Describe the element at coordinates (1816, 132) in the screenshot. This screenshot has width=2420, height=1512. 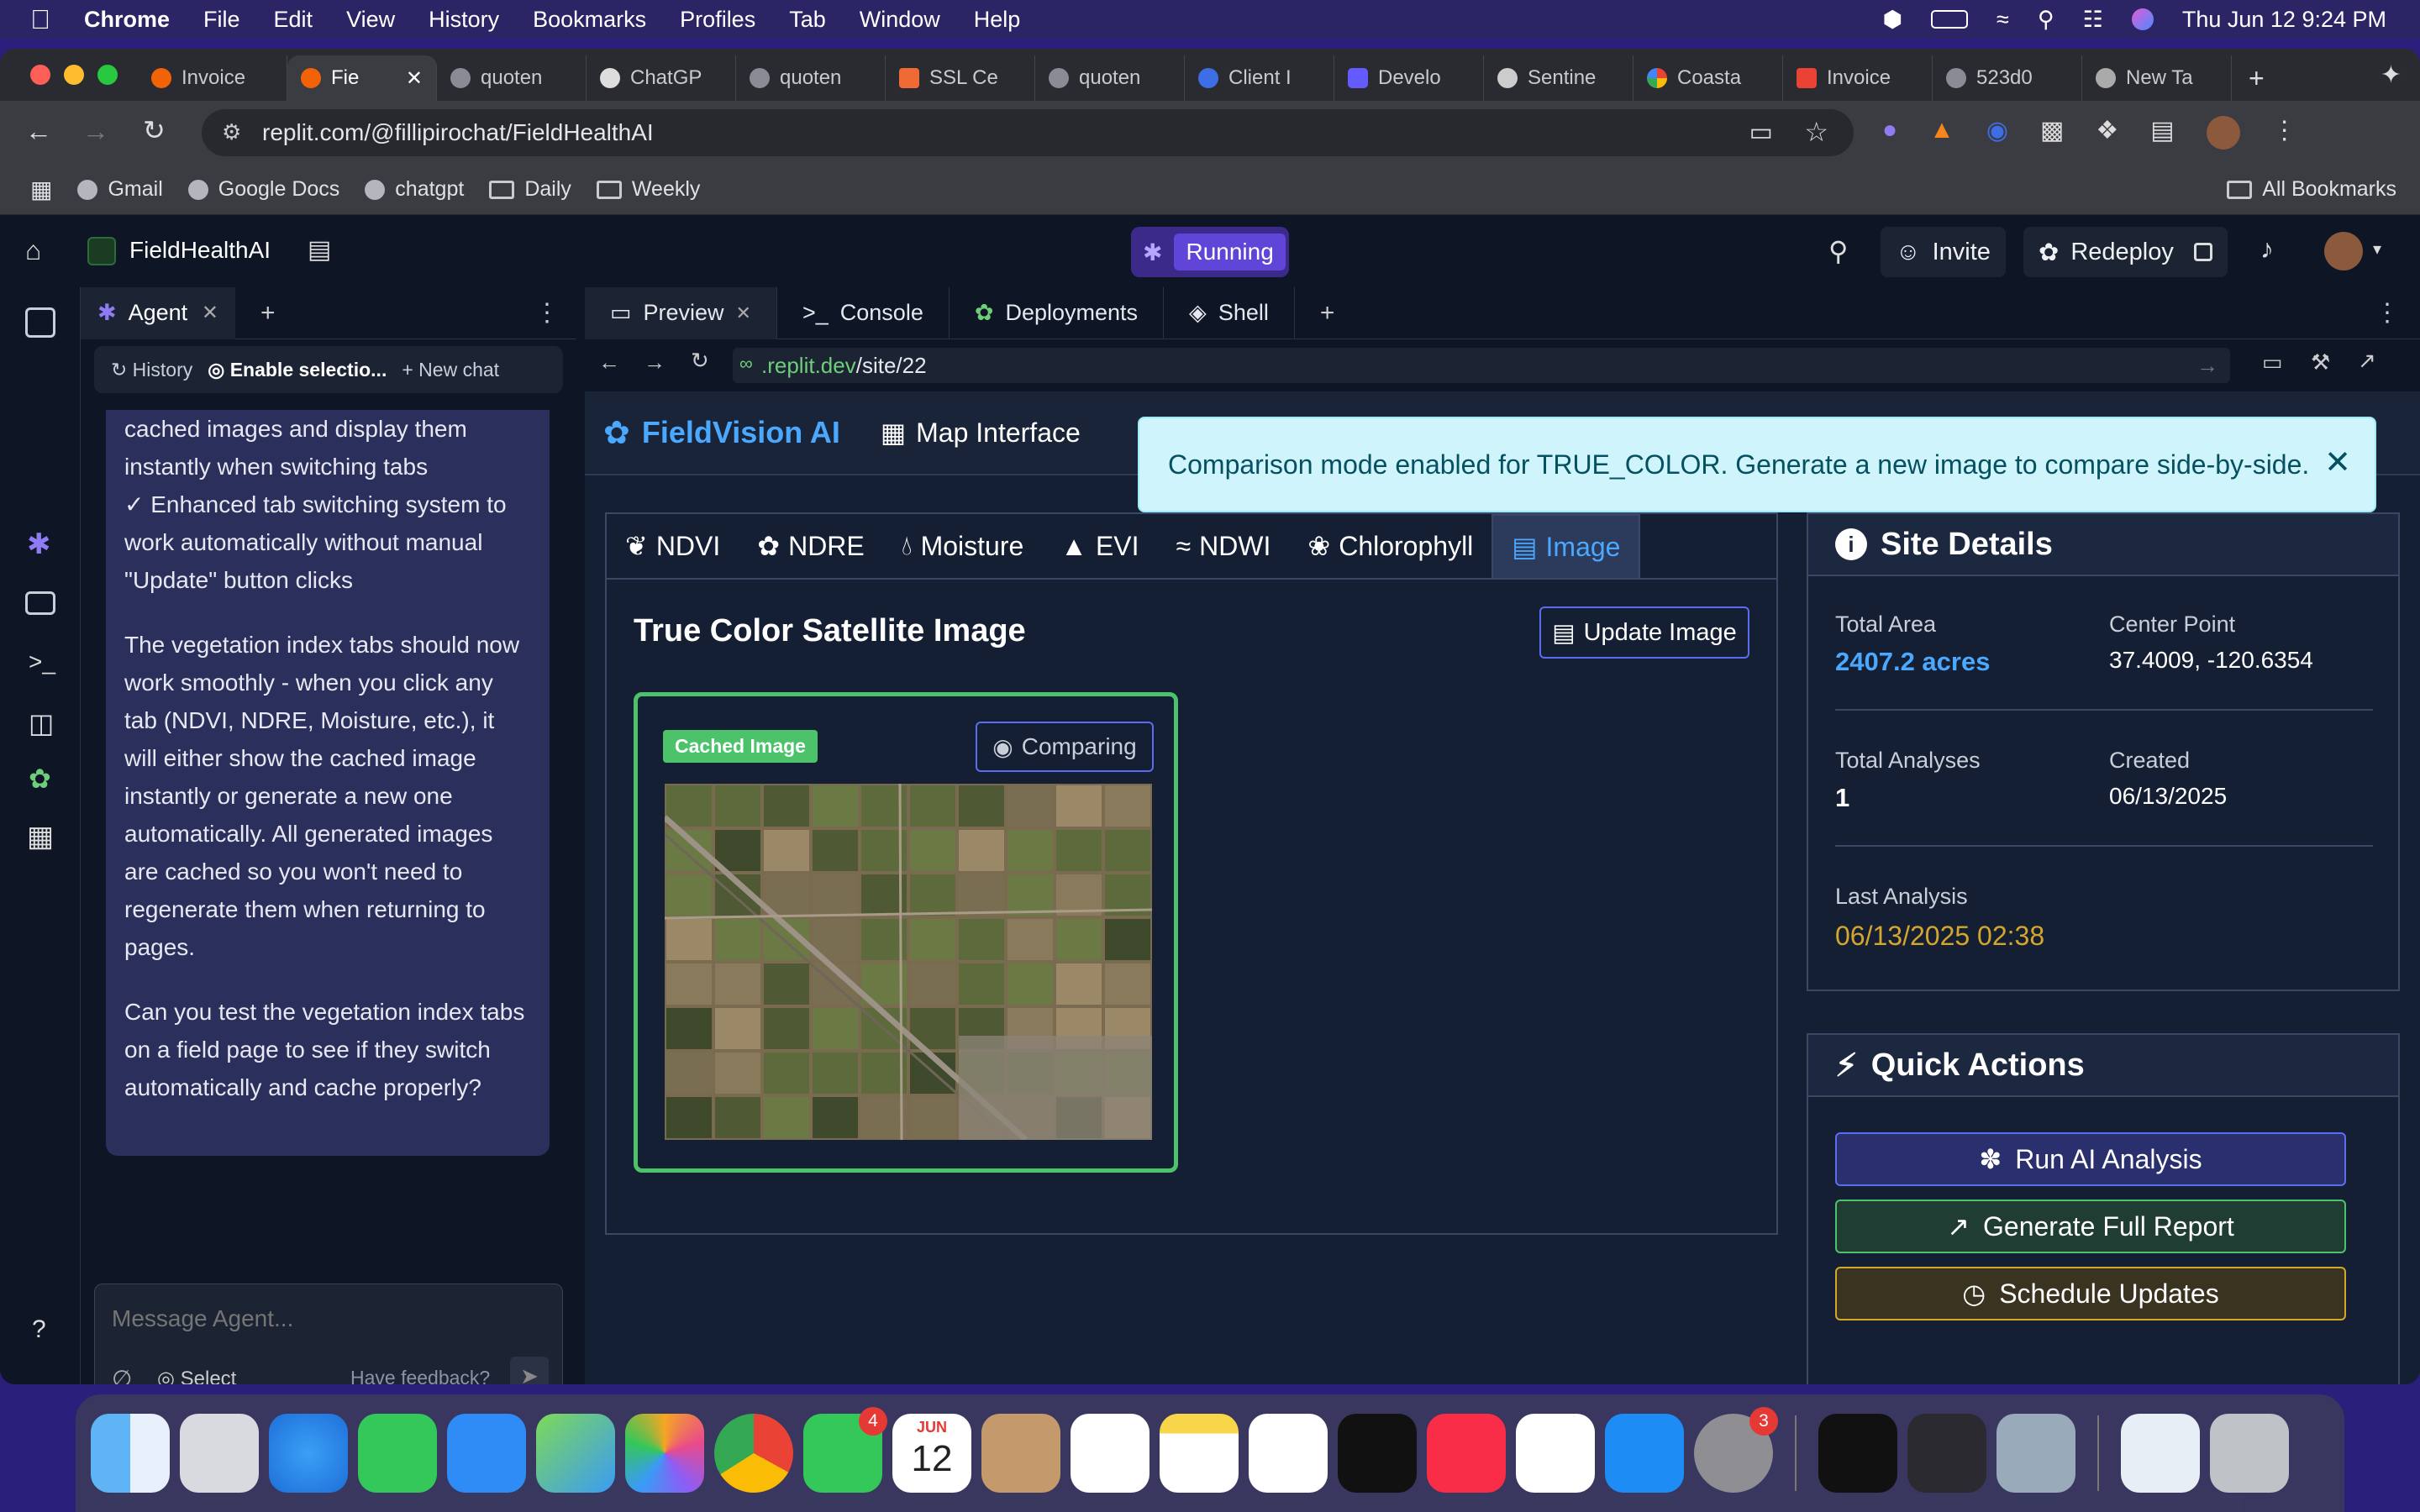
I see `bookmark-star-icon: ☆` at that location.